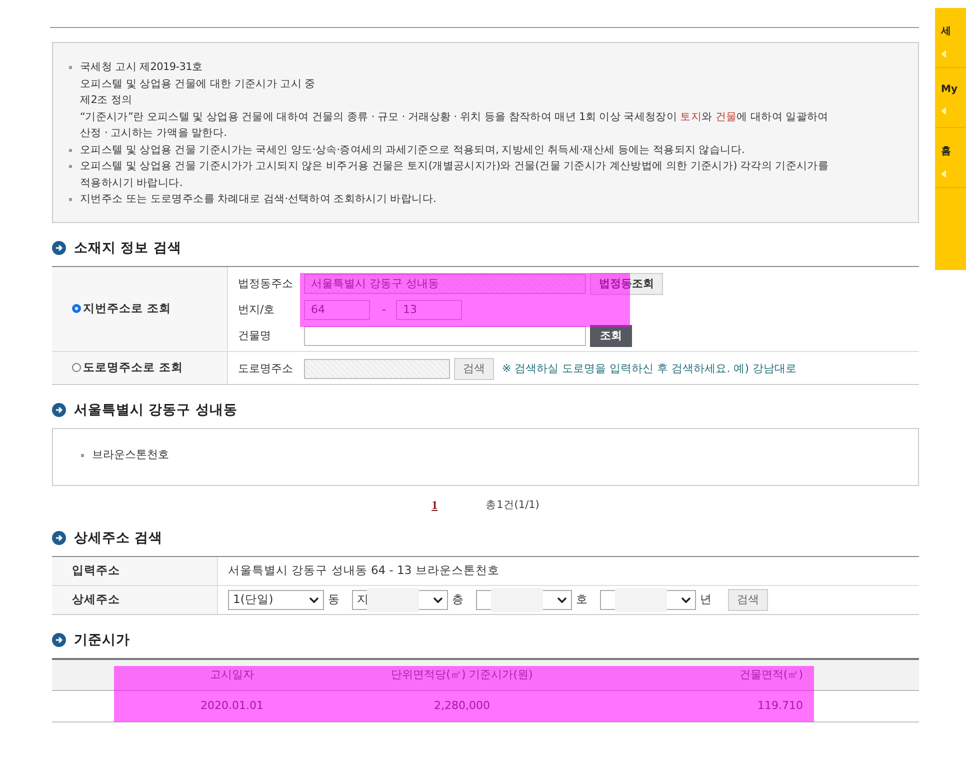 This screenshot has width=966, height=784. Describe the element at coordinates (130, 454) in the screenshot. I see `building-link: 브라운스톤천호` at that location.